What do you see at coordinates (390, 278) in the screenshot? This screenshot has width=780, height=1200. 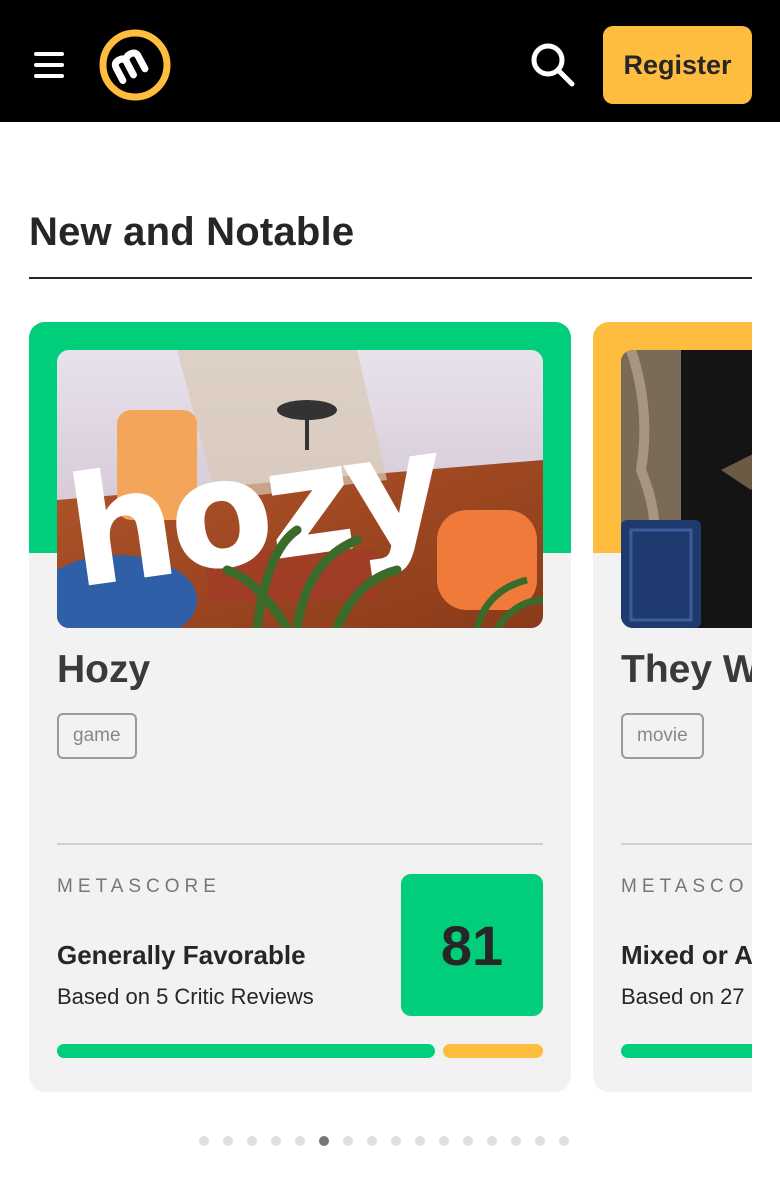 I see `section-divider` at bounding box center [390, 278].